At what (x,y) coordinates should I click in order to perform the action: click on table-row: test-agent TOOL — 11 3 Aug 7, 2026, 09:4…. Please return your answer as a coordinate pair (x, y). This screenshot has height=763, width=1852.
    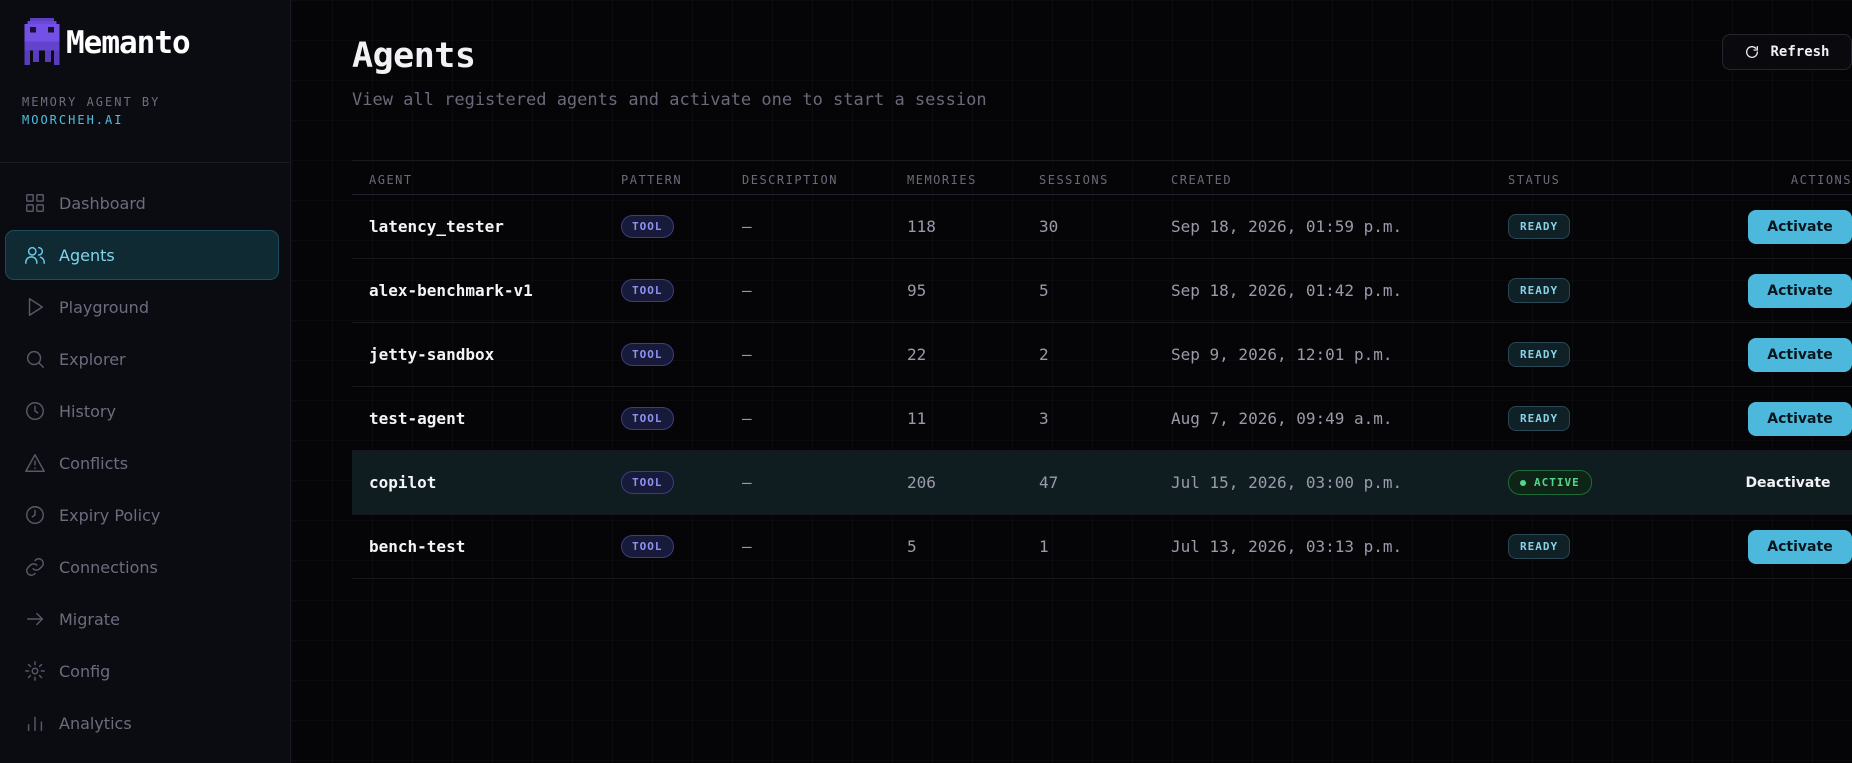
    Looking at the image, I should click on (1102, 419).